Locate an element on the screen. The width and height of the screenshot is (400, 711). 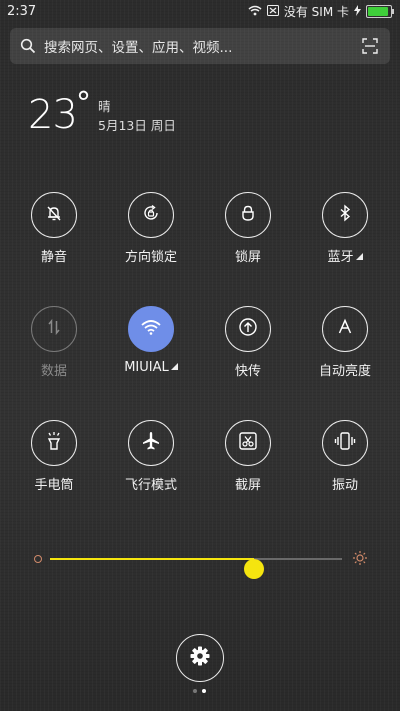
toggle-rotation-lock: 方向锁定 is located at coordinates (151, 228).